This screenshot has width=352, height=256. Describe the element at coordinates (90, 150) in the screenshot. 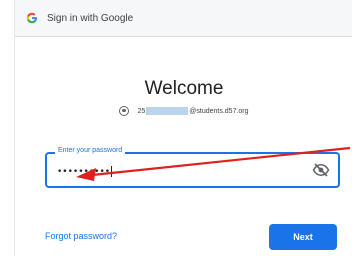

I see `password-field-label: Enter your password` at that location.